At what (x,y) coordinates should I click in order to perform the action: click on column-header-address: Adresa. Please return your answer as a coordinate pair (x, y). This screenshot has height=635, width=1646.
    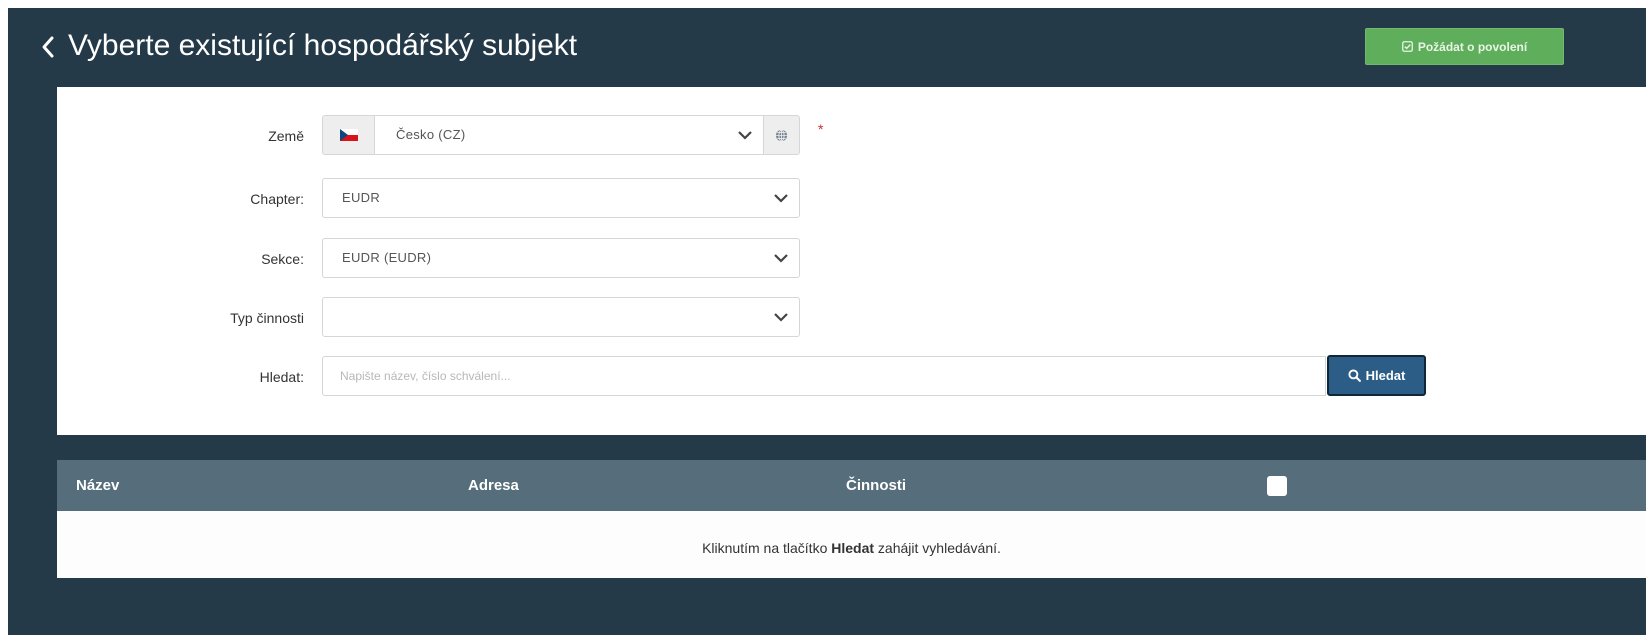
    Looking at the image, I should click on (493, 485).